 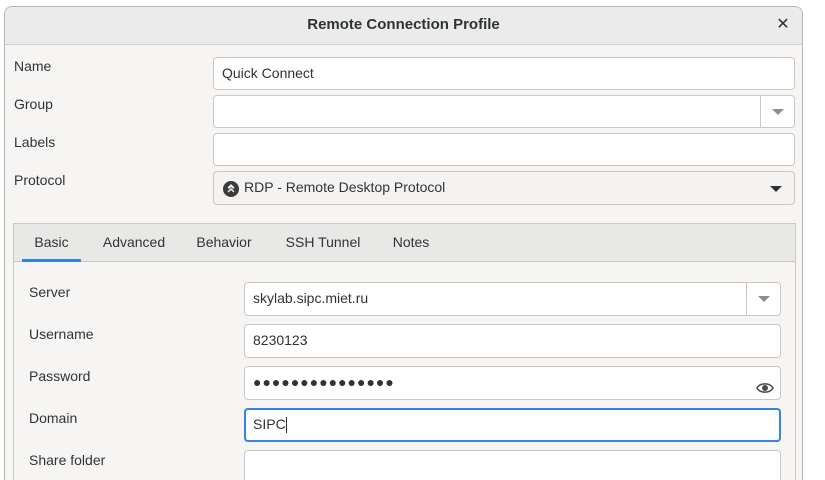 What do you see at coordinates (35, 142) in the screenshot?
I see `labels-label: Labels` at bounding box center [35, 142].